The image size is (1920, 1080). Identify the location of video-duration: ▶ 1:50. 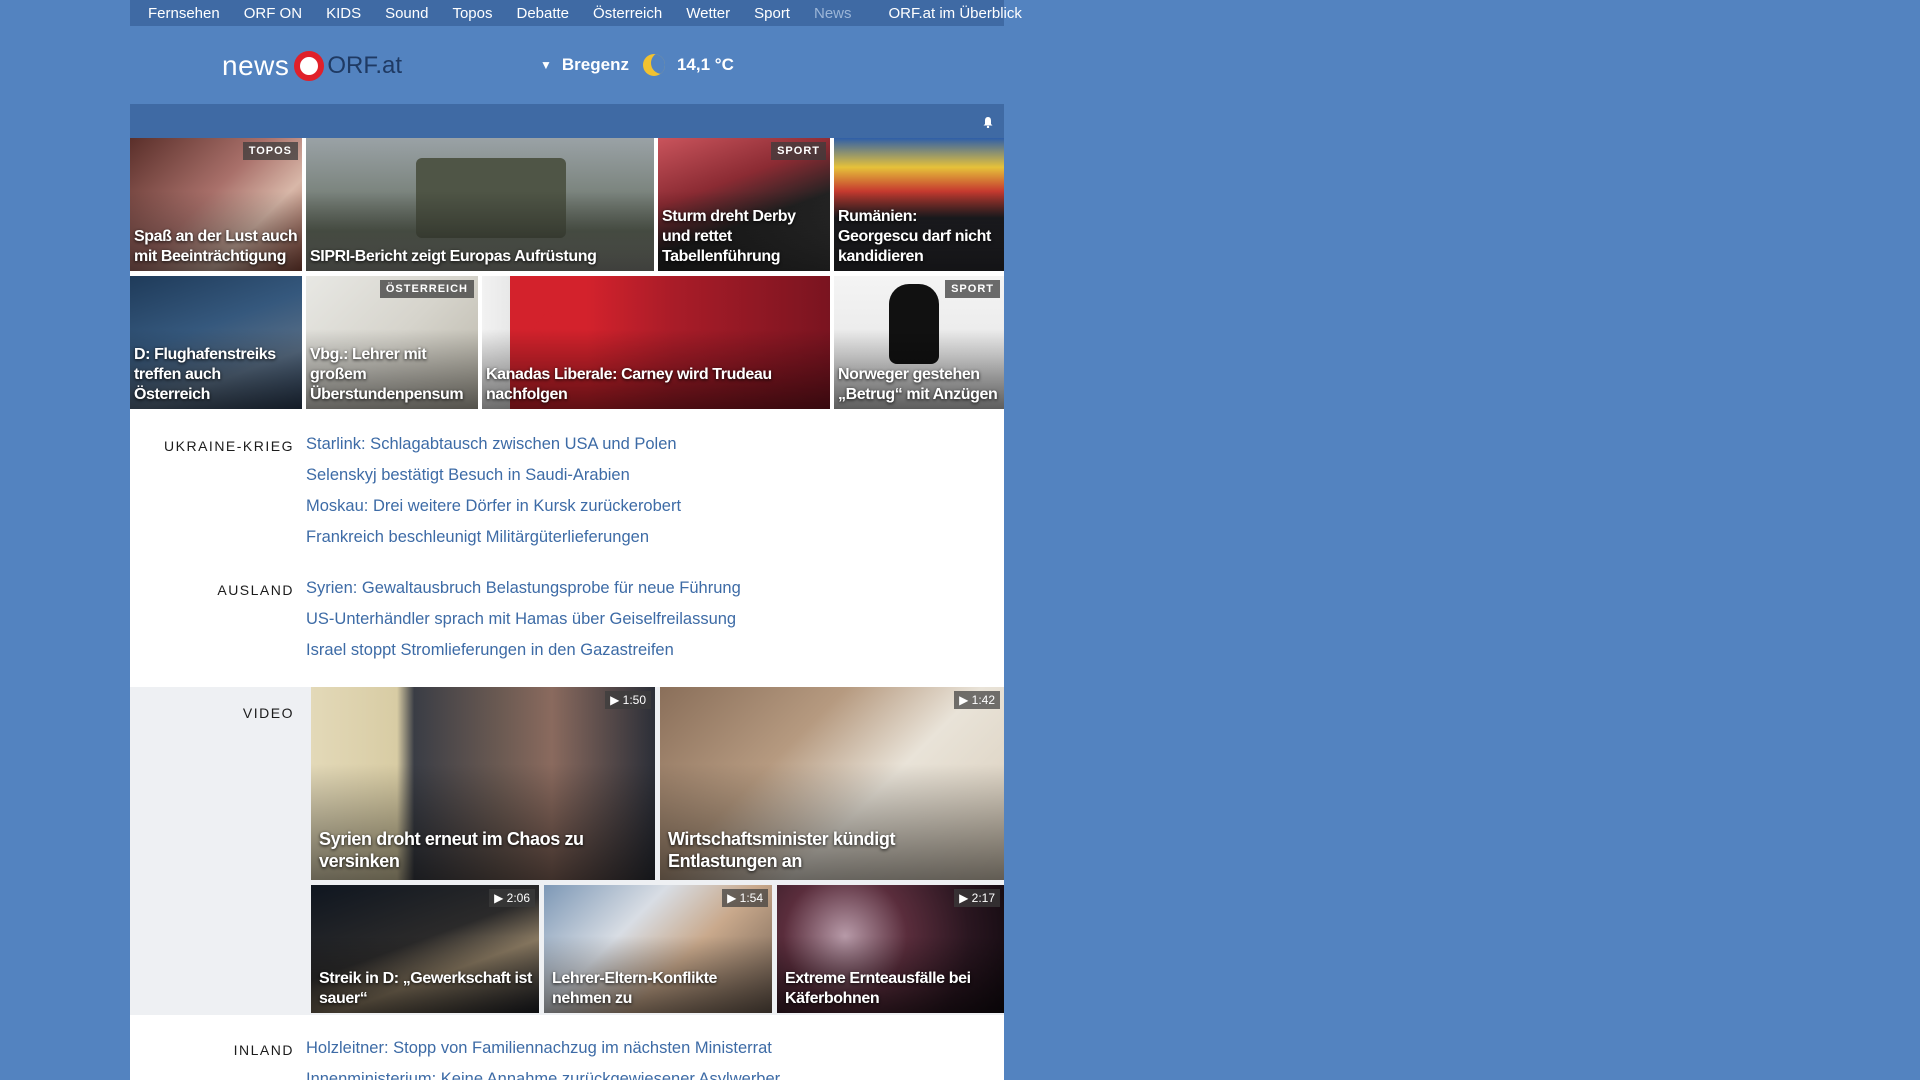
(628, 700).